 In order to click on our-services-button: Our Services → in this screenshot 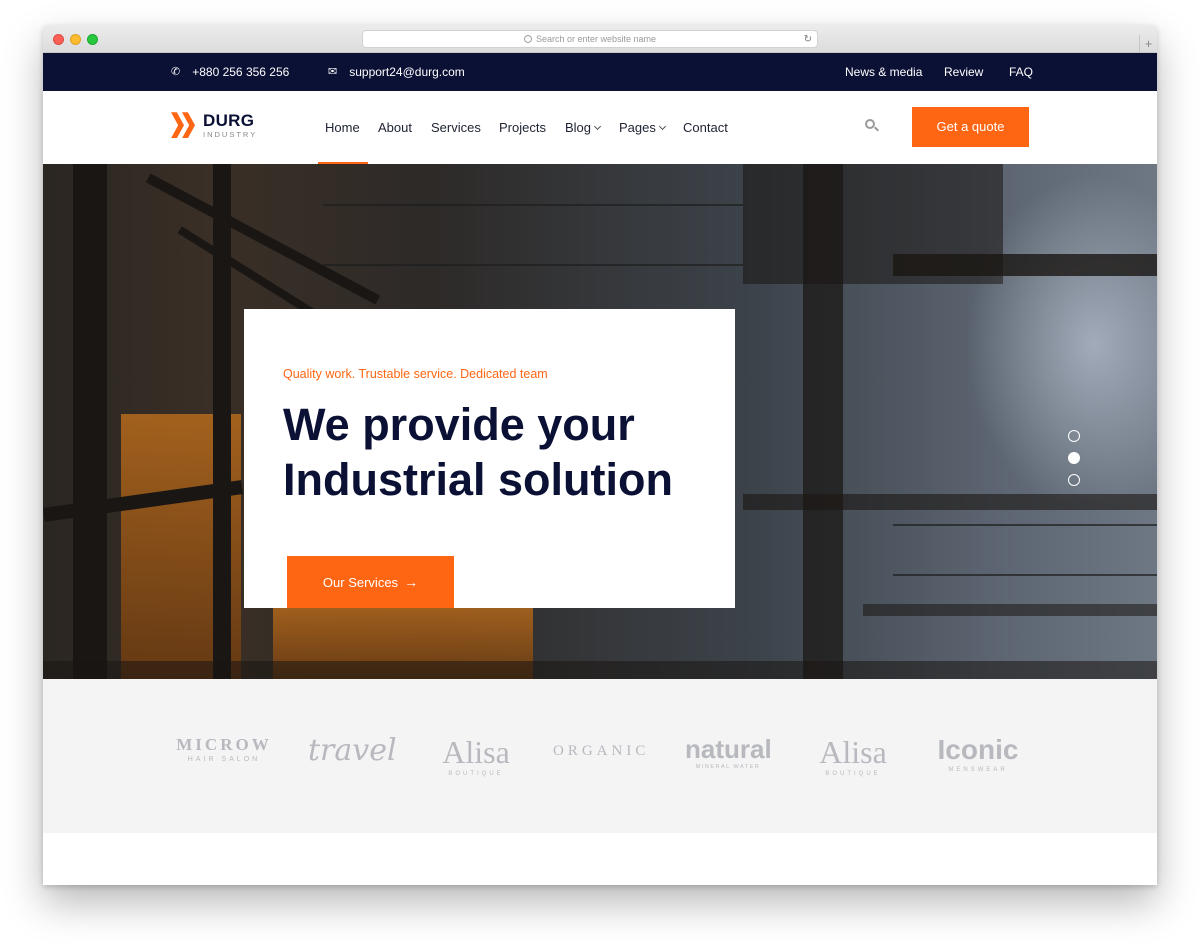, I will do `click(370, 582)`.